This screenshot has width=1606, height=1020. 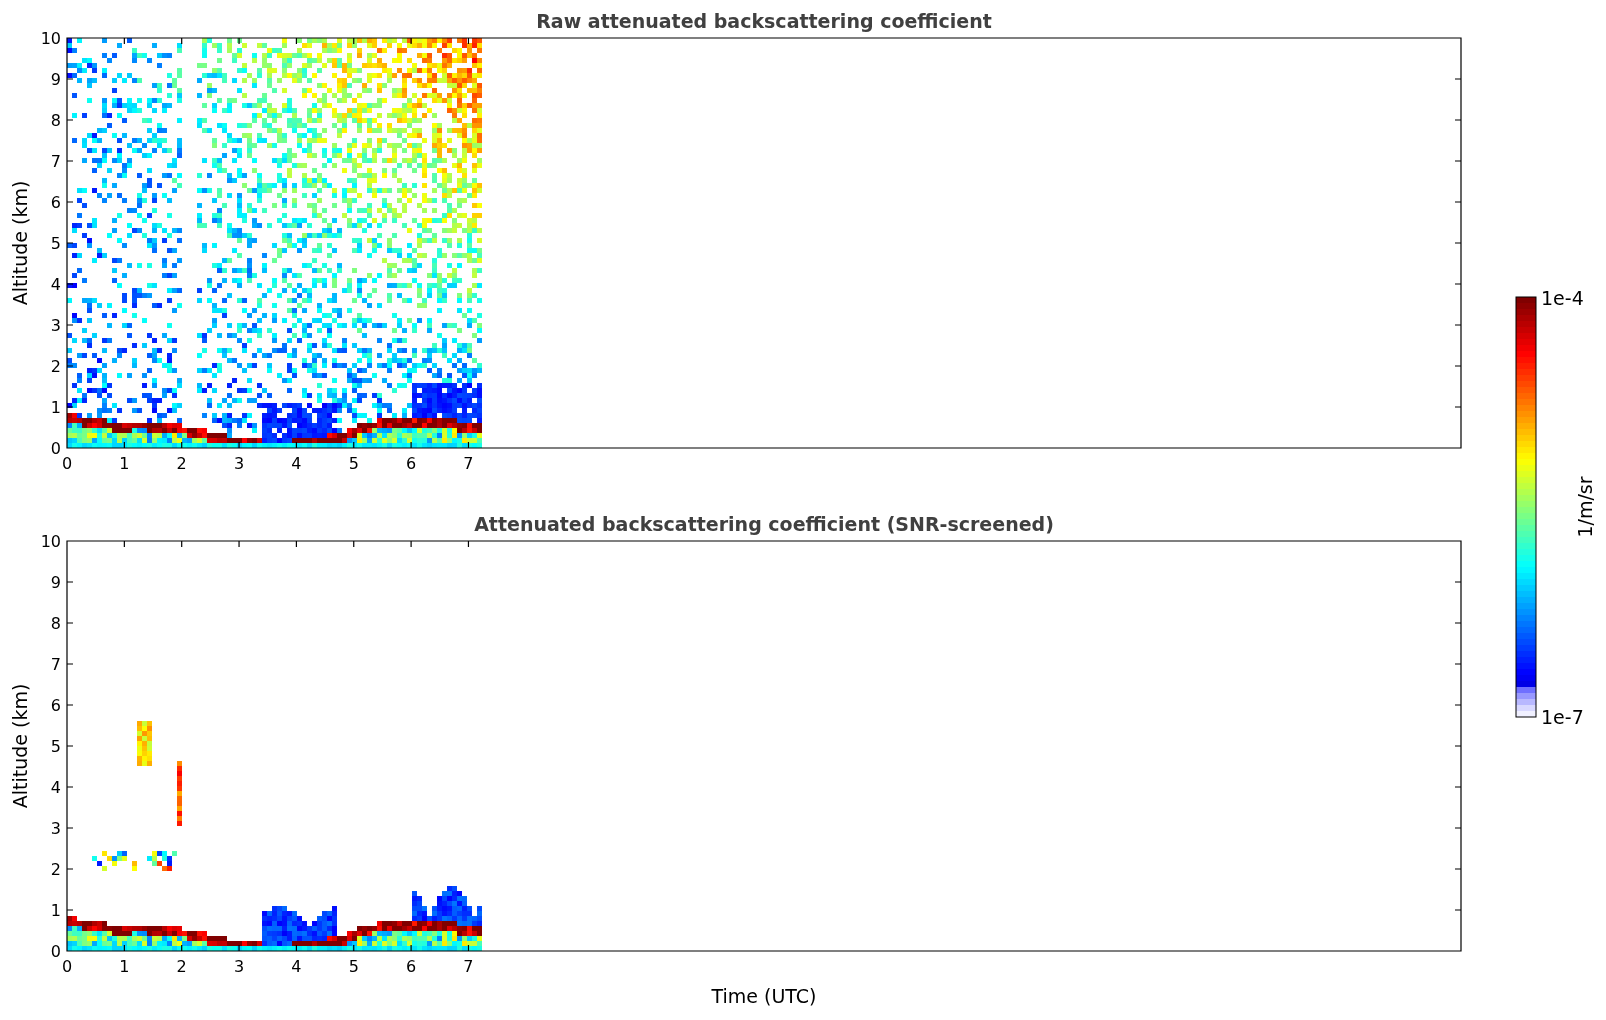 What do you see at coordinates (764, 524) in the screenshot?
I see `plot-title: Attenuated backscattering coefficient (SNR-screened)` at bounding box center [764, 524].